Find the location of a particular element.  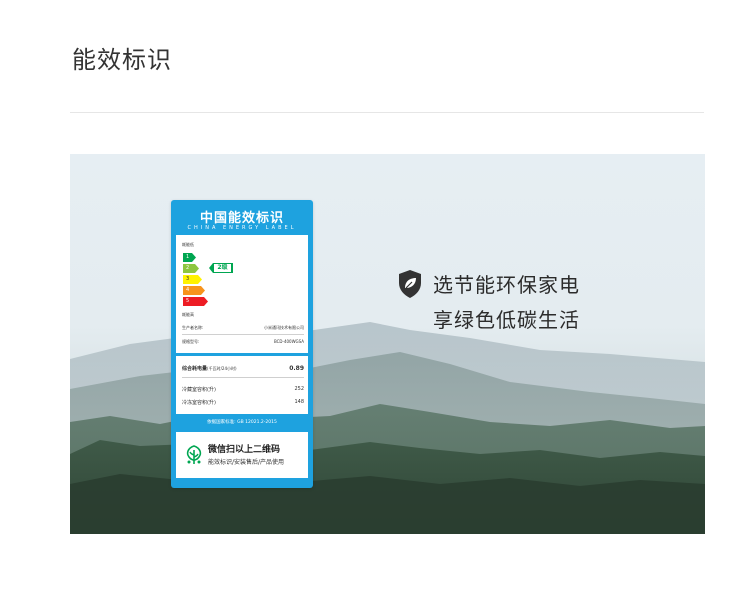

info-divider is located at coordinates (243, 334).